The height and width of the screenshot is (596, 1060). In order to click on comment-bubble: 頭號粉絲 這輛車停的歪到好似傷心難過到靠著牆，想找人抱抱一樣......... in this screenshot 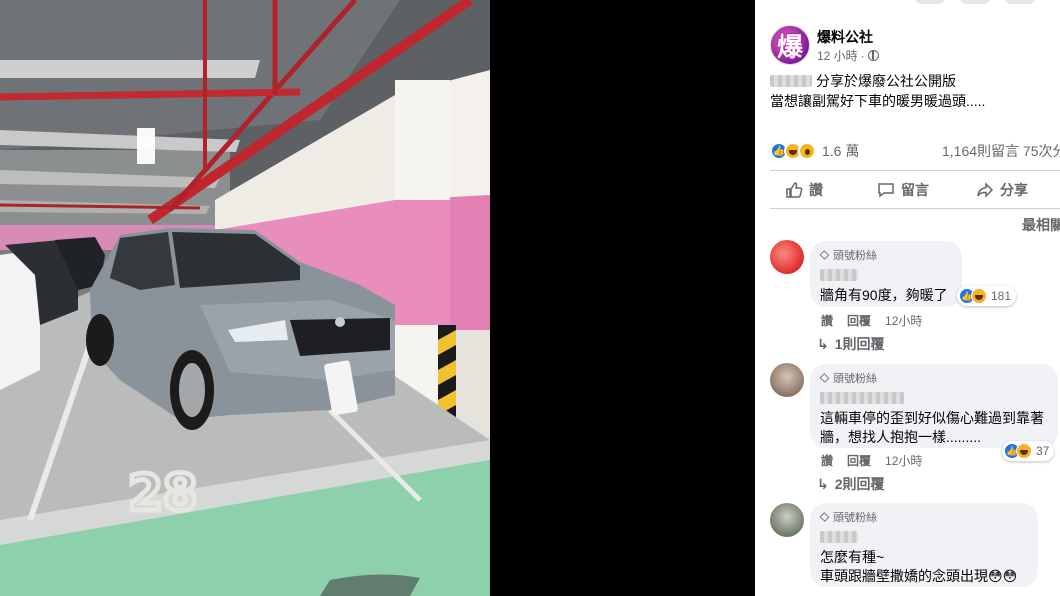, I will do `click(934, 406)`.